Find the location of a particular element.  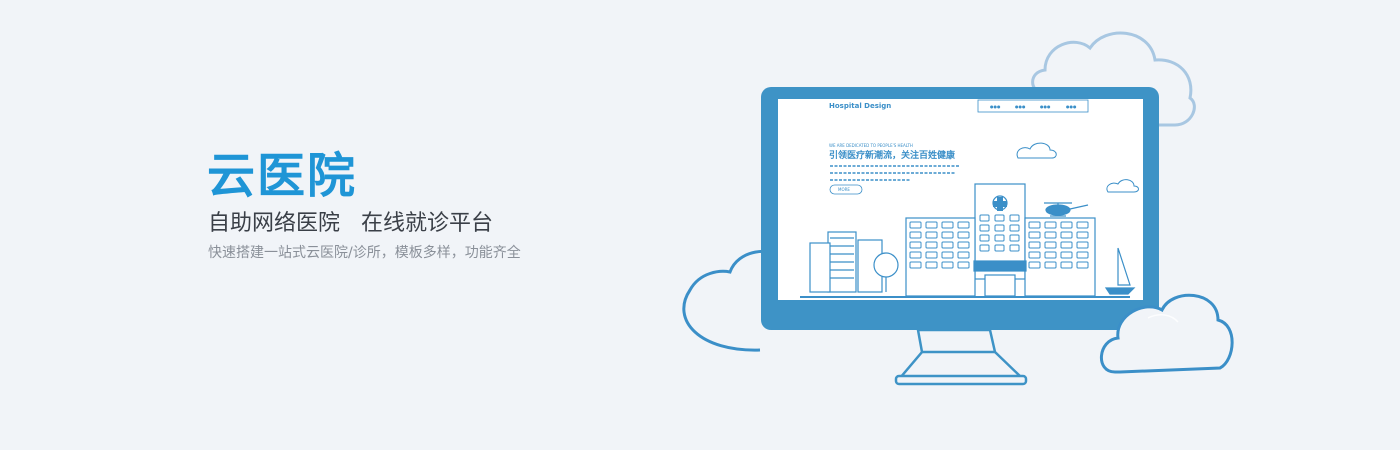

screen-headline: 引领医疗新潮流，关注百姓健康 is located at coordinates (892, 155).